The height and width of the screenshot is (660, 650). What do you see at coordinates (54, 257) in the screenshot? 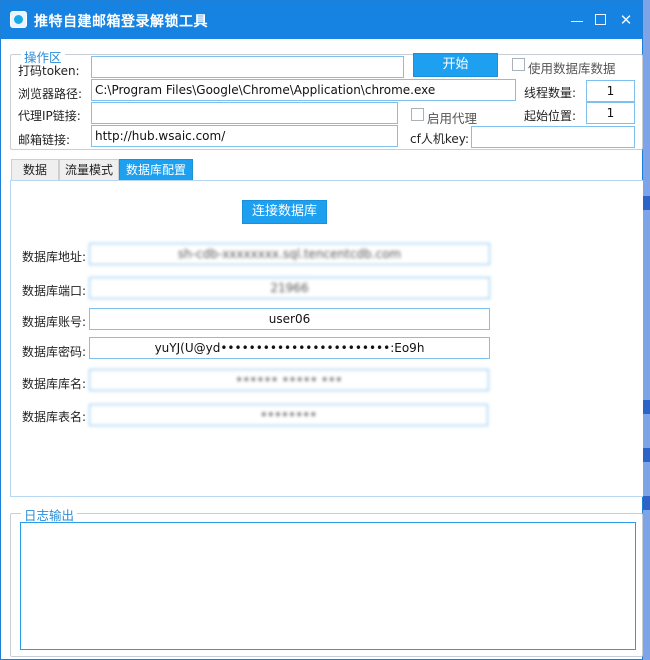
I see `db-host-label: 数据库地址:` at bounding box center [54, 257].